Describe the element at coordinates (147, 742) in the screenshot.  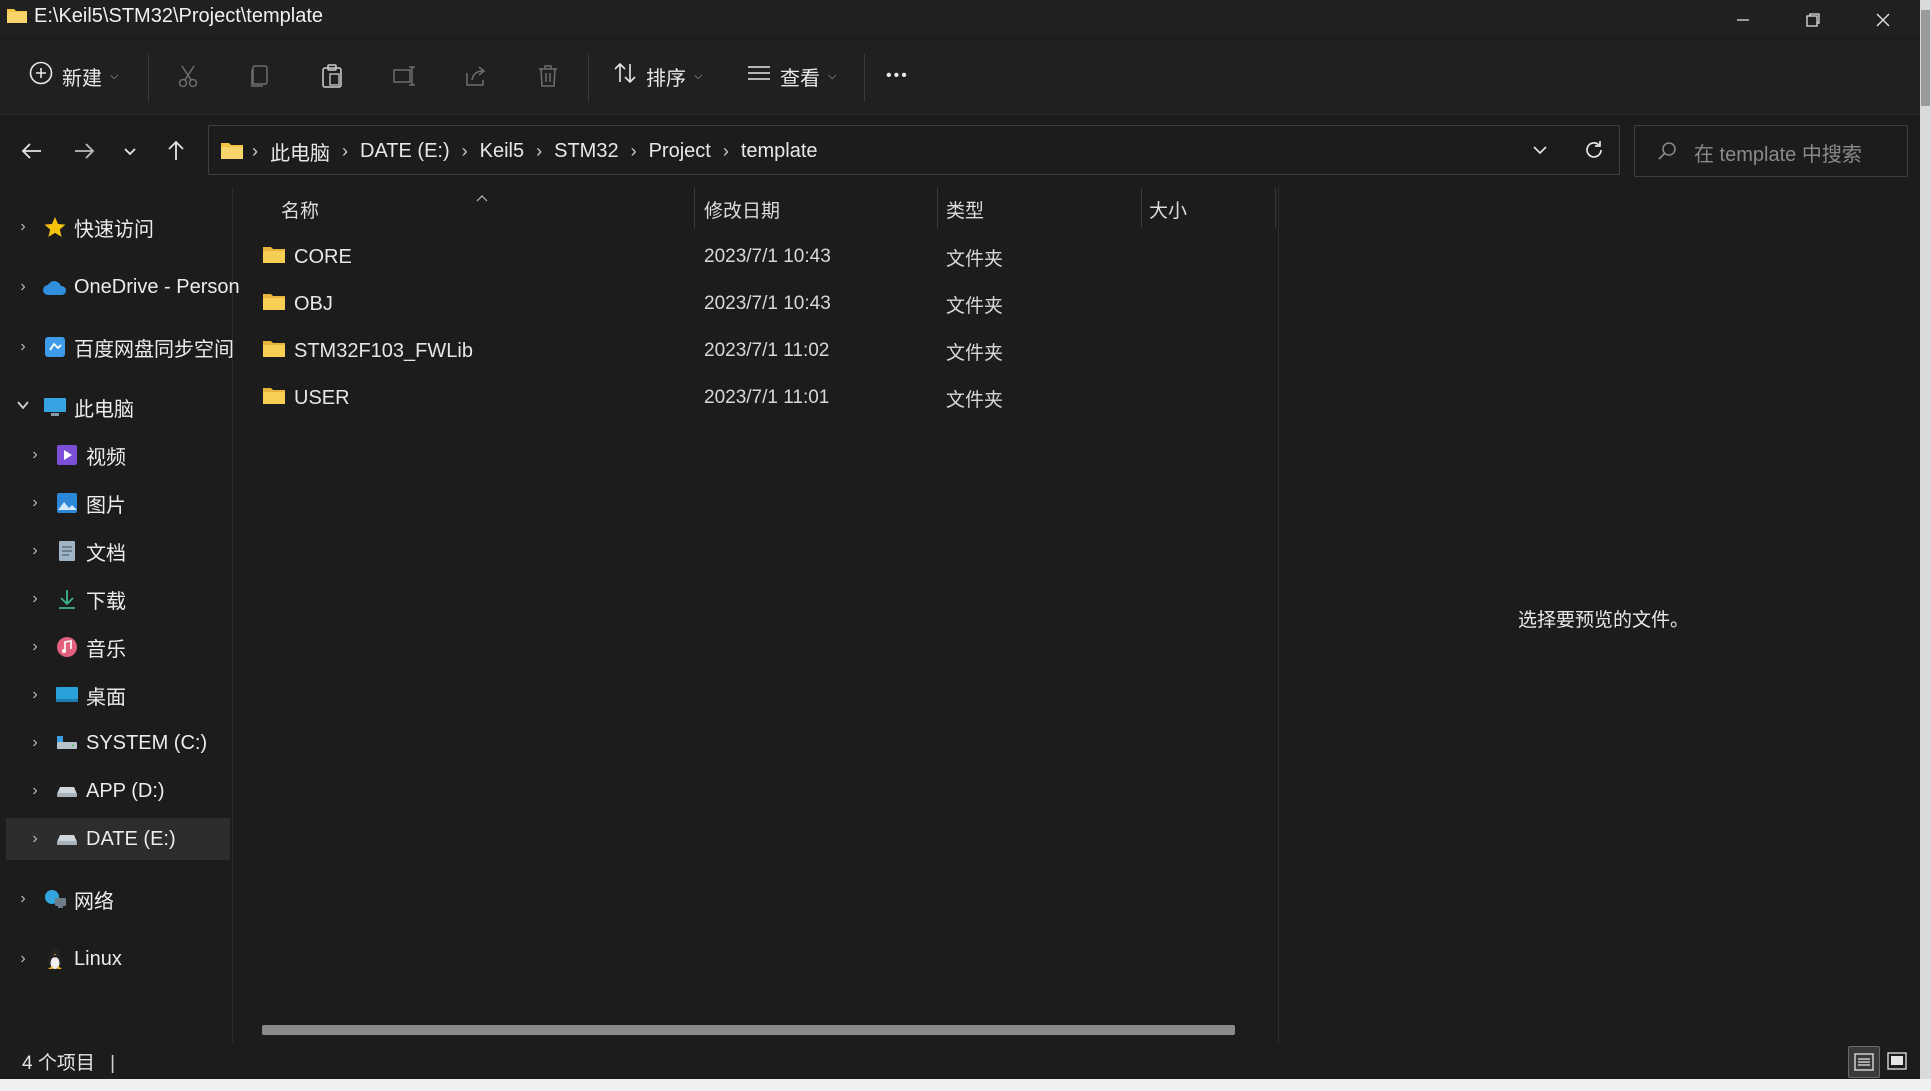
I see `sidebar-item-label: SYSTEM (C:)` at that location.